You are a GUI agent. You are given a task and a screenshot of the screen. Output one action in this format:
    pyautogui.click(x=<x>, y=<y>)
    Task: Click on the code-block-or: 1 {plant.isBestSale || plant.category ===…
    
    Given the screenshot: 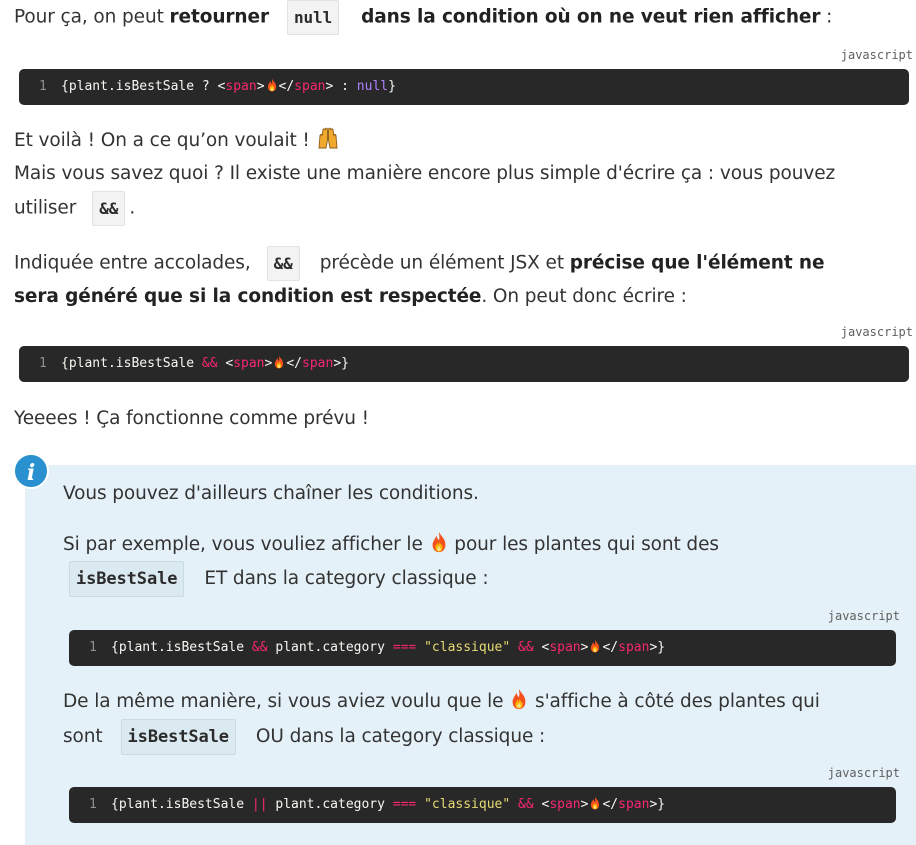 What is the action you would take?
    pyautogui.click(x=482, y=805)
    